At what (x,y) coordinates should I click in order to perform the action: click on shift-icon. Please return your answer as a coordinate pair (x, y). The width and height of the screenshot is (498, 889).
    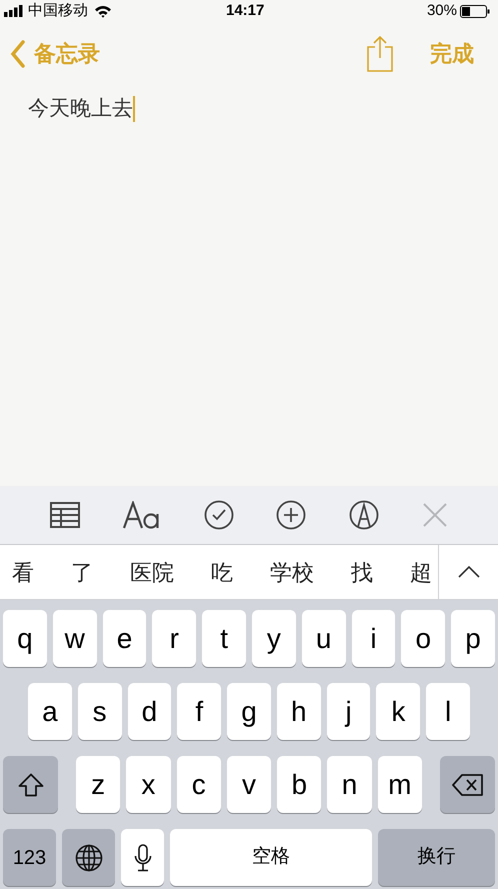
    Looking at the image, I should click on (31, 784).